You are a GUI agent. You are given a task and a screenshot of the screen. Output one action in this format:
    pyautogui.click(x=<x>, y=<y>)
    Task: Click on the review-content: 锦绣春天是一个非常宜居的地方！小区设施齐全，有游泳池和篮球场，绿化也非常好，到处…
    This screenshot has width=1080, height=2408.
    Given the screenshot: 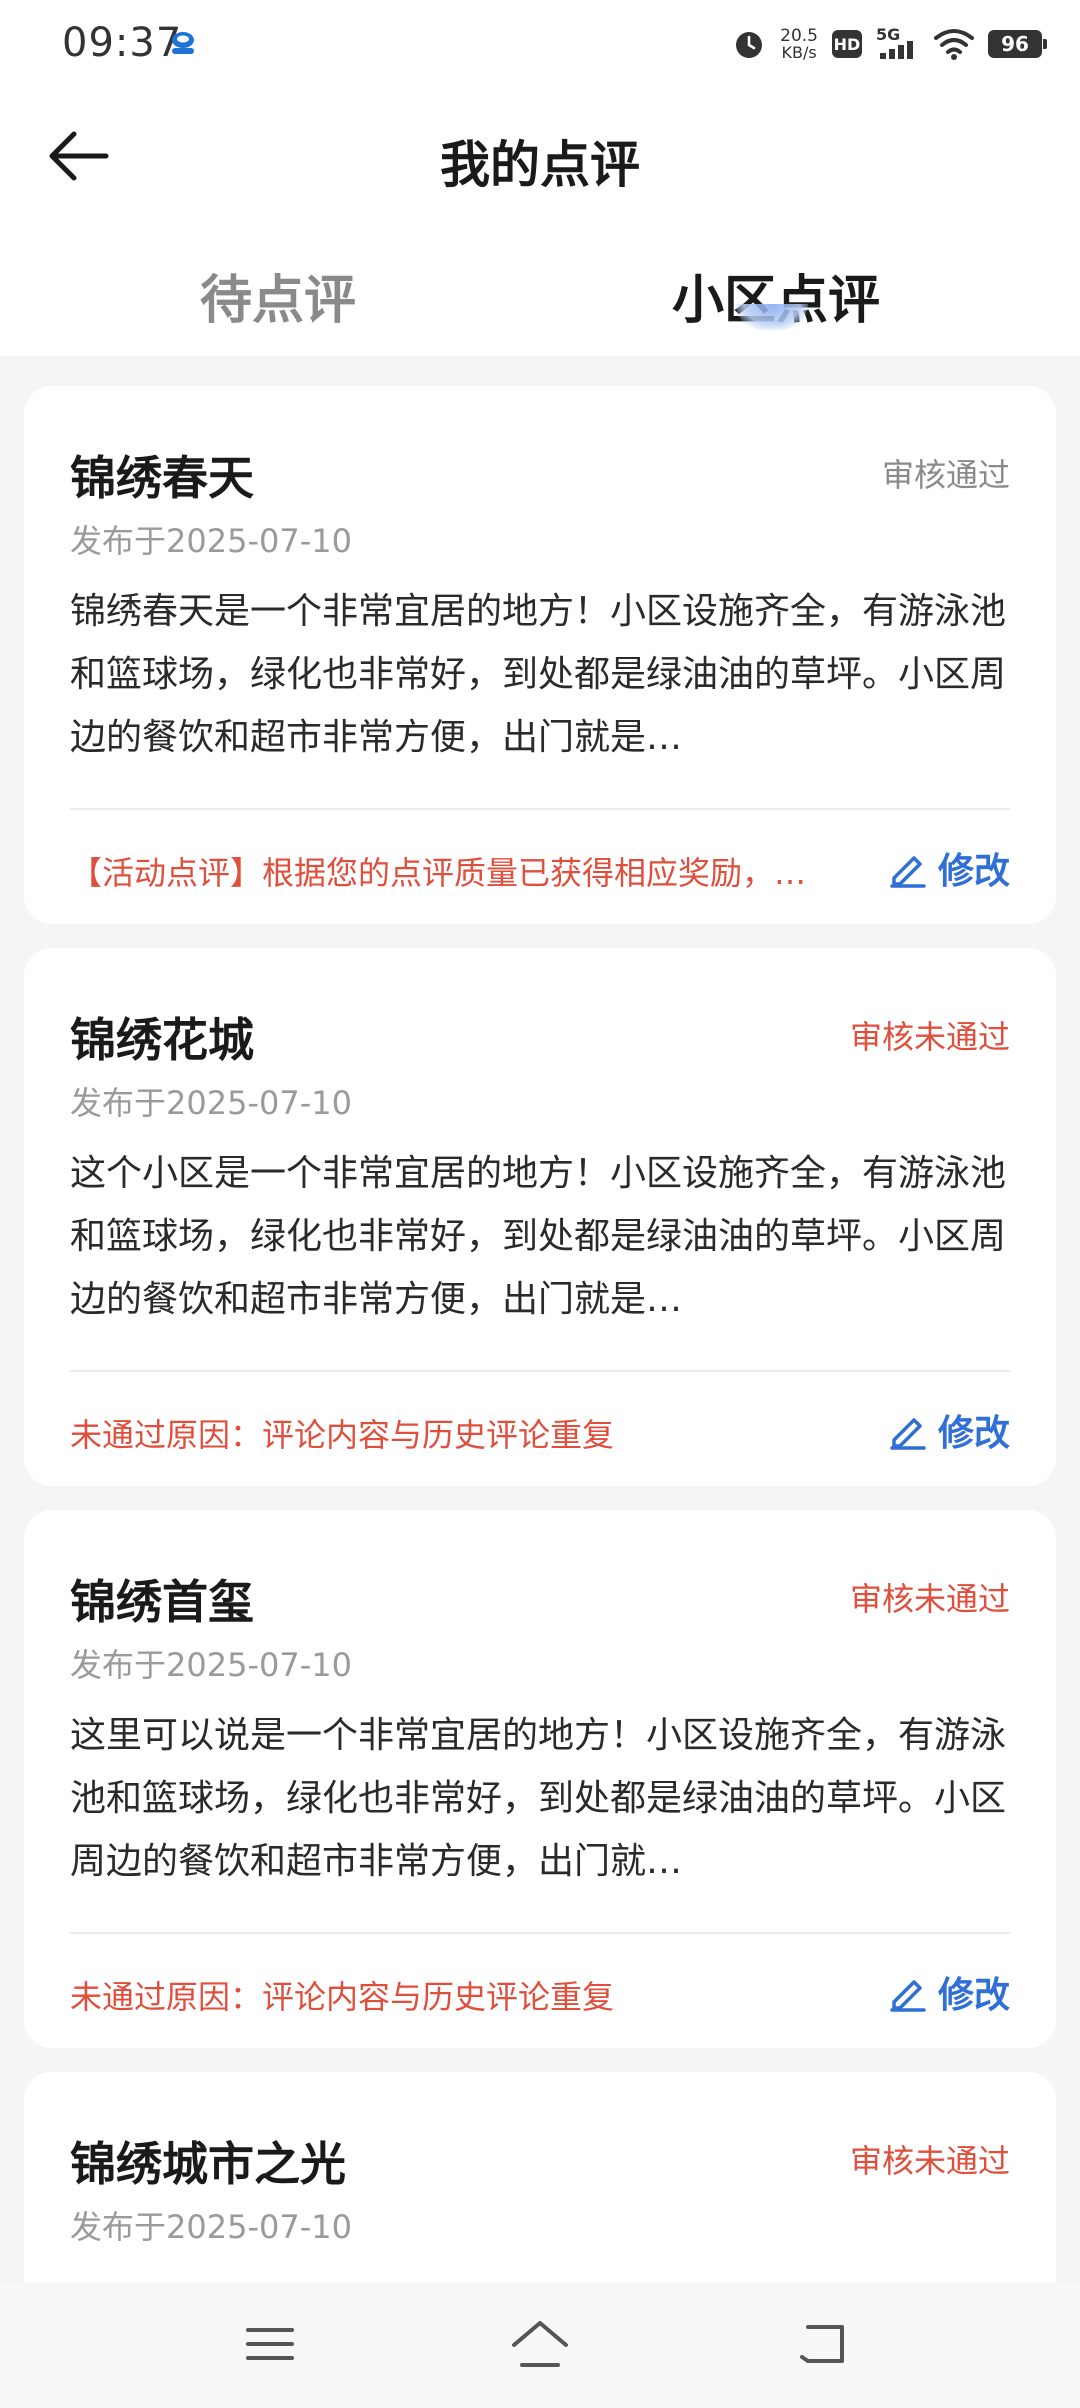 What is the action you would take?
    pyautogui.click(x=550, y=675)
    